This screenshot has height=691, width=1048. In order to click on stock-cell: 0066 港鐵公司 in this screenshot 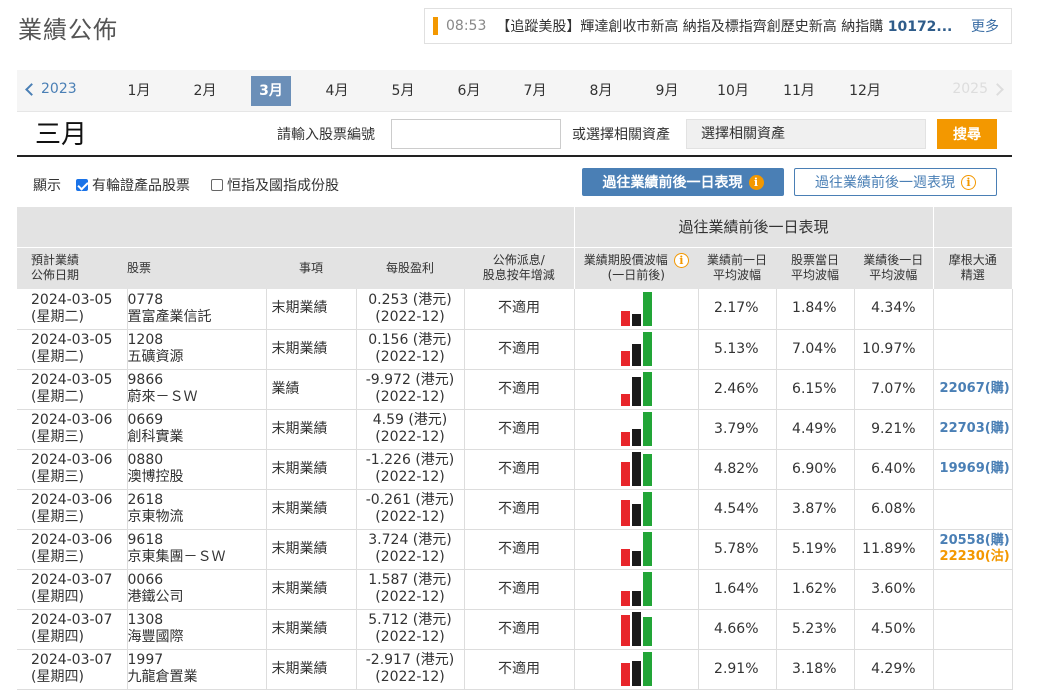, I will do `click(197, 589)`.